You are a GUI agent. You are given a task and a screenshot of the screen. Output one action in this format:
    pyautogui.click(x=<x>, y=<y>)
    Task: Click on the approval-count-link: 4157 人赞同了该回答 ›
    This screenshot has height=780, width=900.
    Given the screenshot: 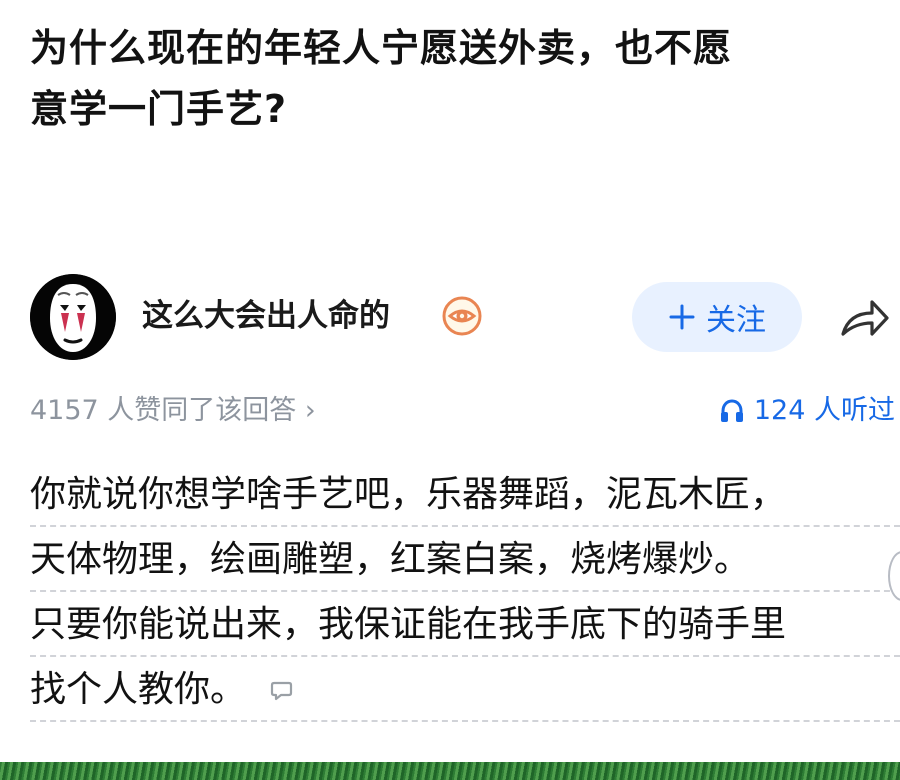 What is the action you would take?
    pyautogui.click(x=173, y=411)
    